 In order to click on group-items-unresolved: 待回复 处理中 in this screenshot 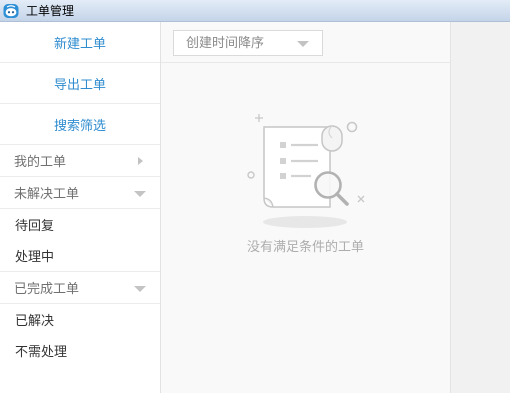, I will do `click(80, 240)`.